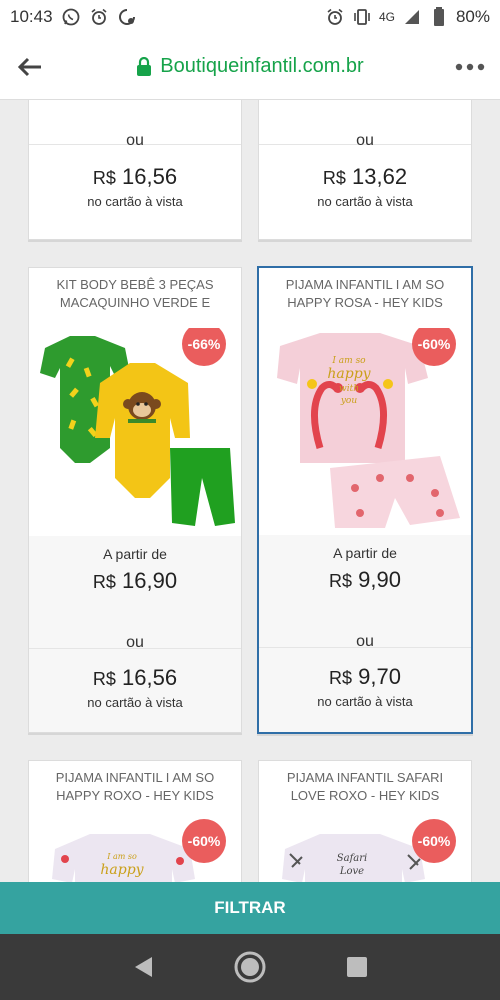  I want to click on more-dots-icon, so click(470, 66).